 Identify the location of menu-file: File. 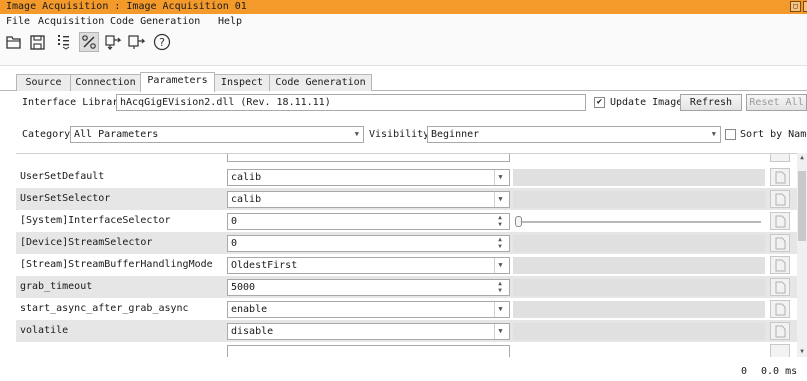
(18, 21).